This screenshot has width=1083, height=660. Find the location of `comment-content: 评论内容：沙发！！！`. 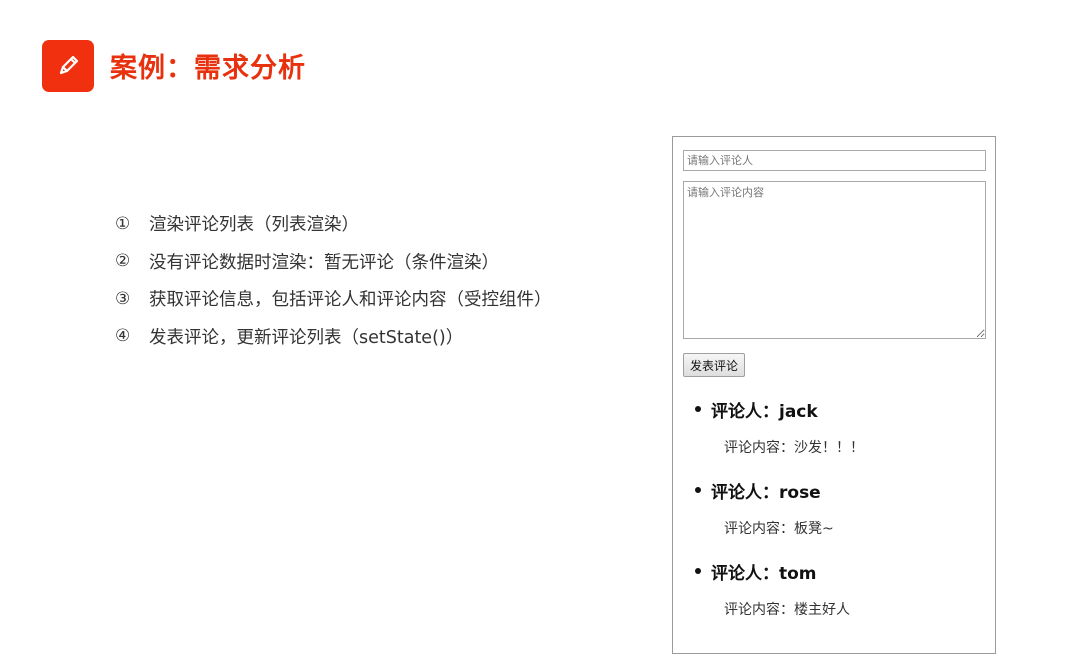

comment-content: 评论内容：沙发！！！ is located at coordinates (794, 448).